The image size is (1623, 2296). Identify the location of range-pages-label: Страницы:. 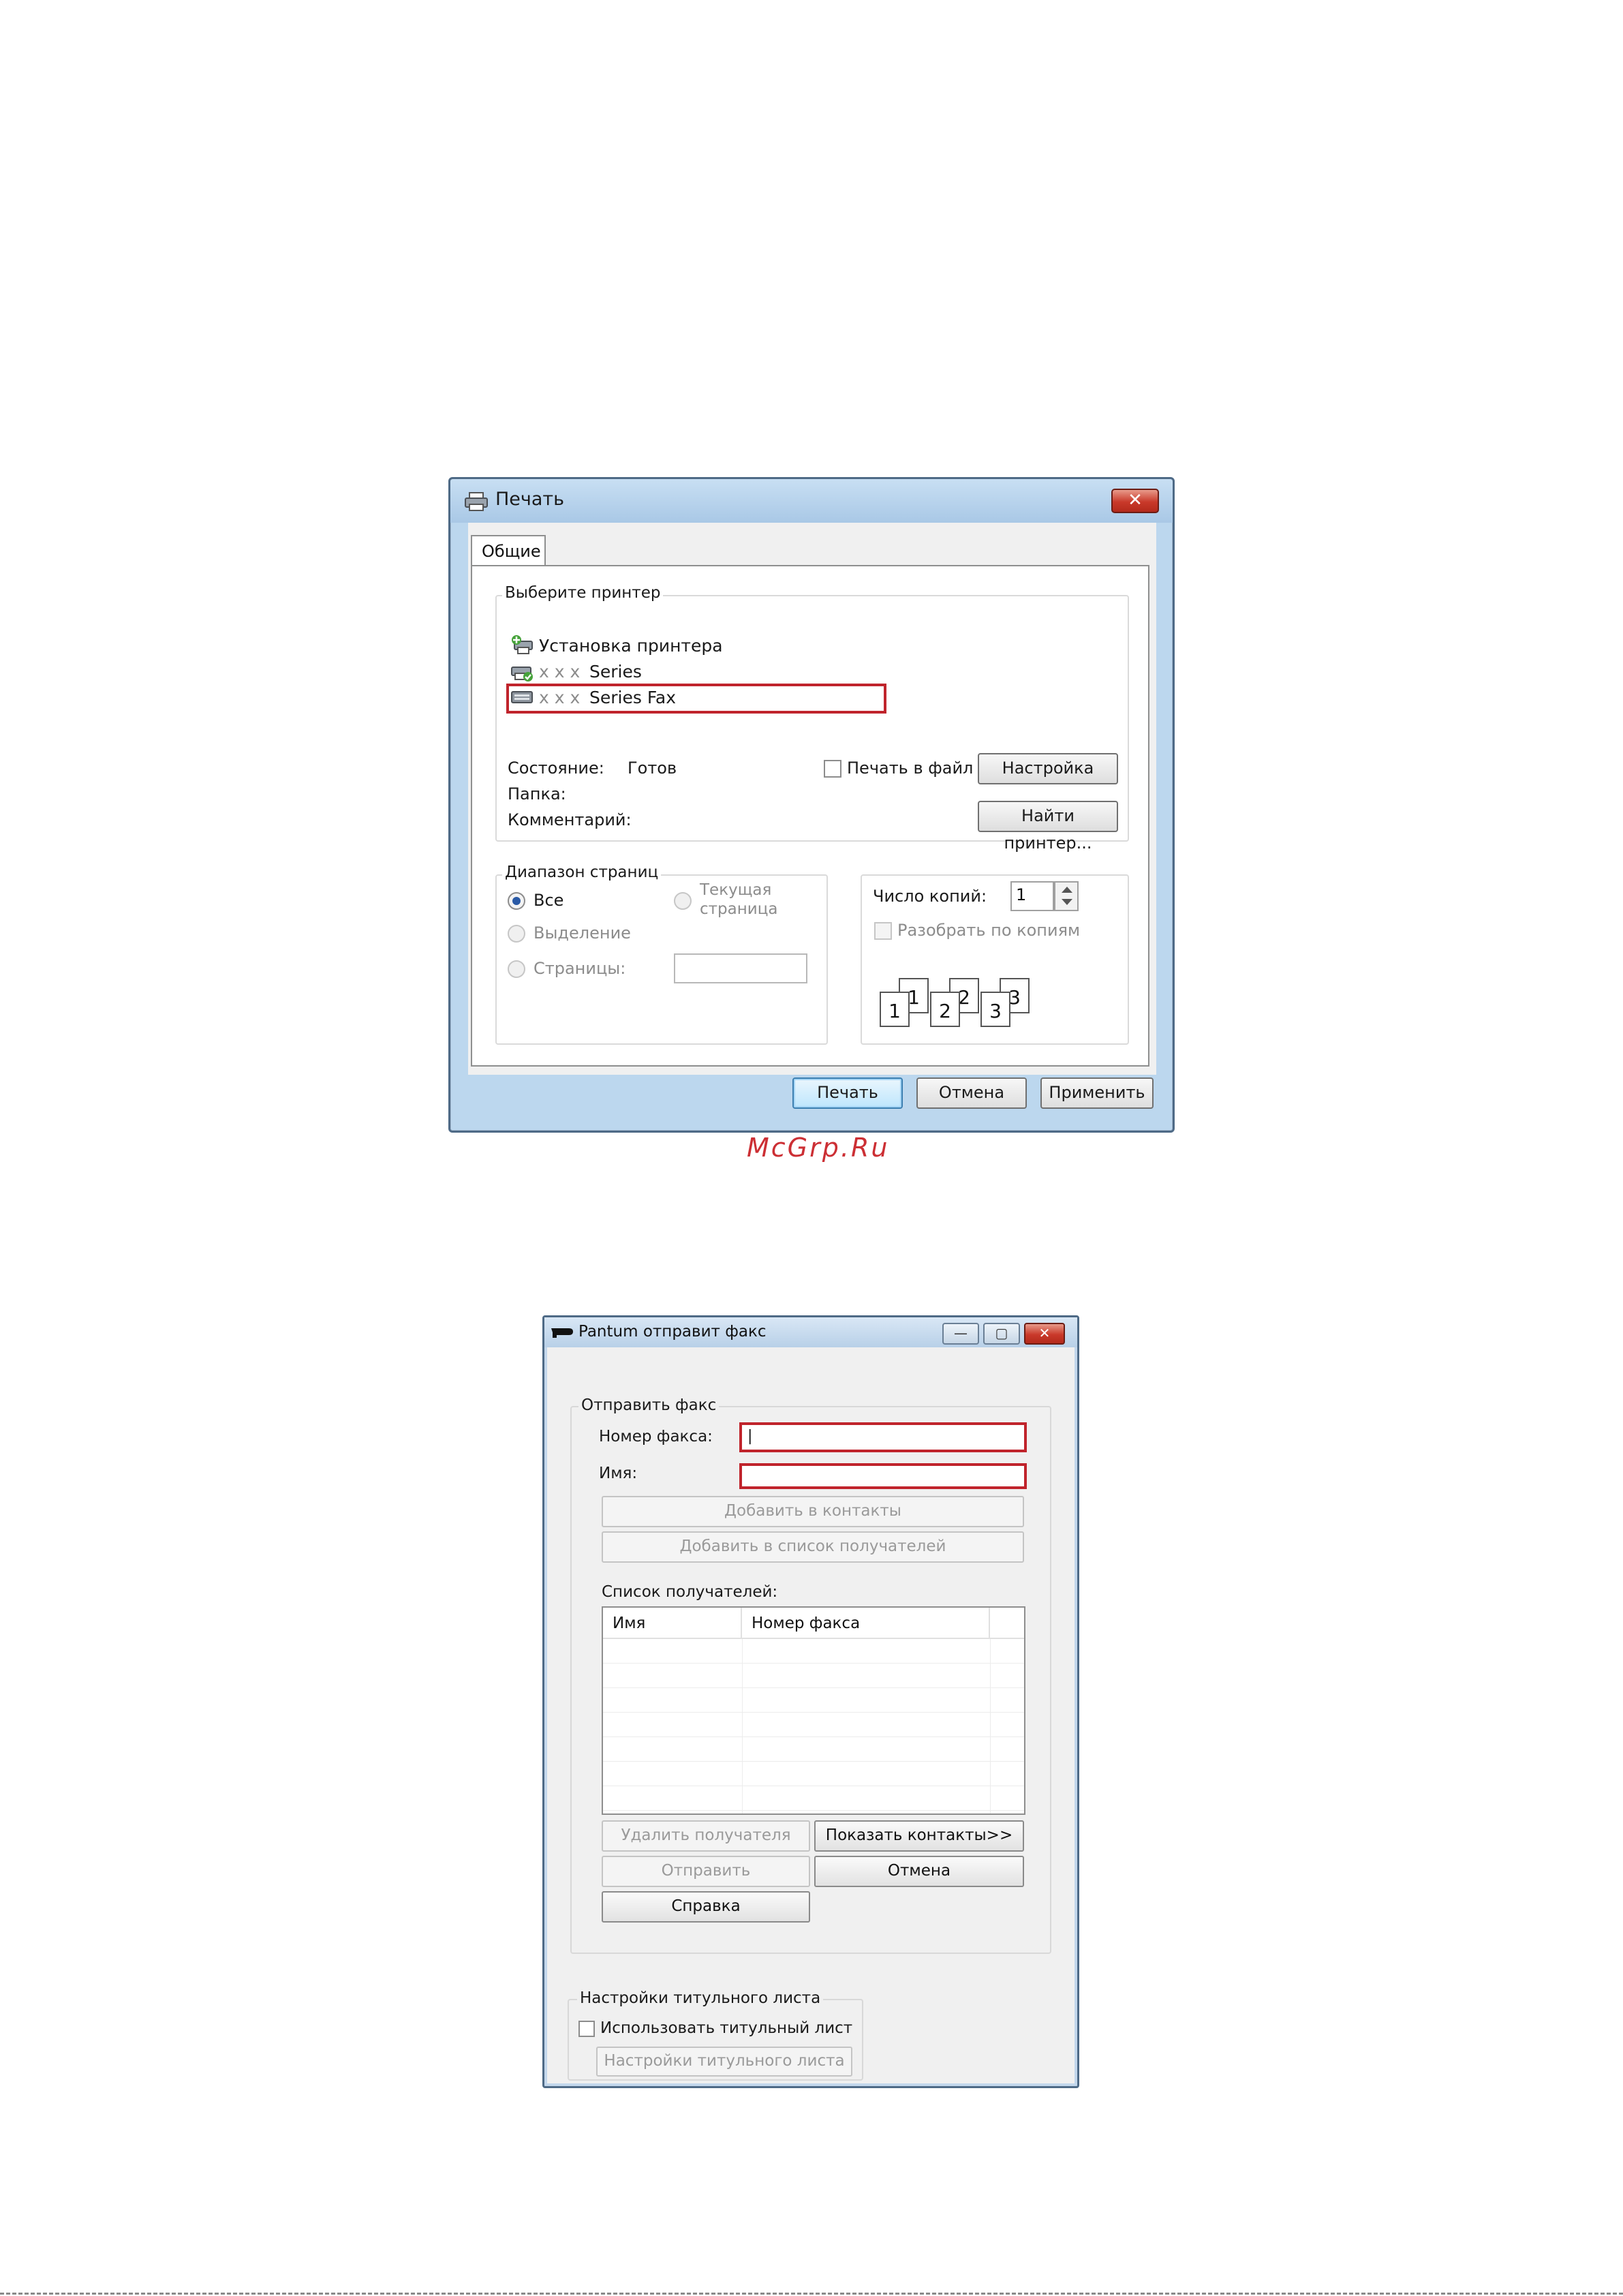
(580, 969).